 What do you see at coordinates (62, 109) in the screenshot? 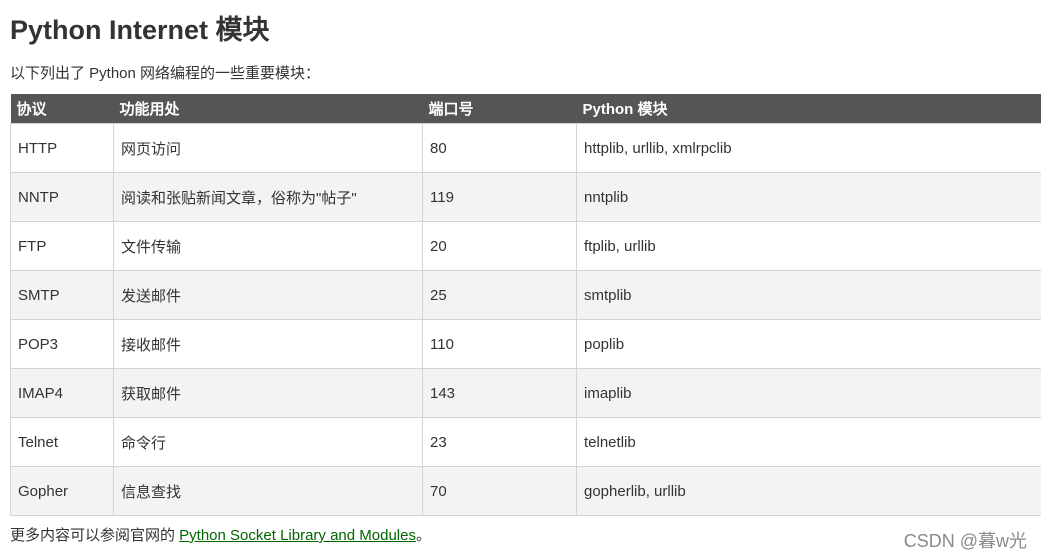
I see `header-protocol: 协议` at bounding box center [62, 109].